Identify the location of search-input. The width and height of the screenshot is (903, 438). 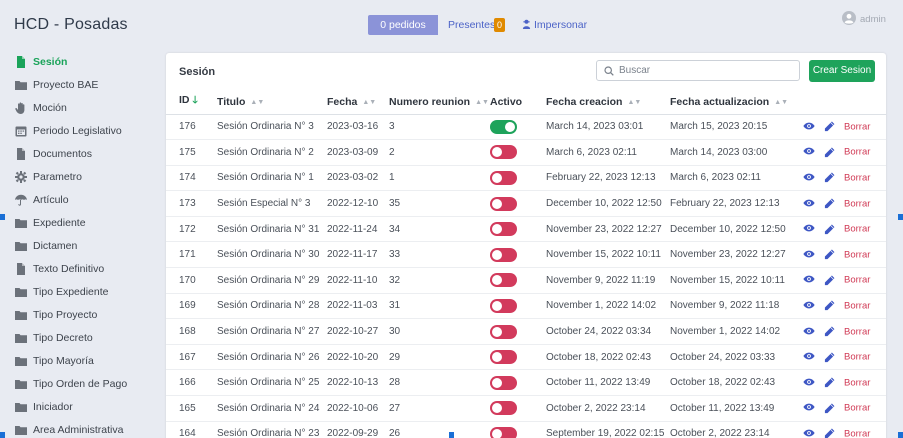
(706, 70).